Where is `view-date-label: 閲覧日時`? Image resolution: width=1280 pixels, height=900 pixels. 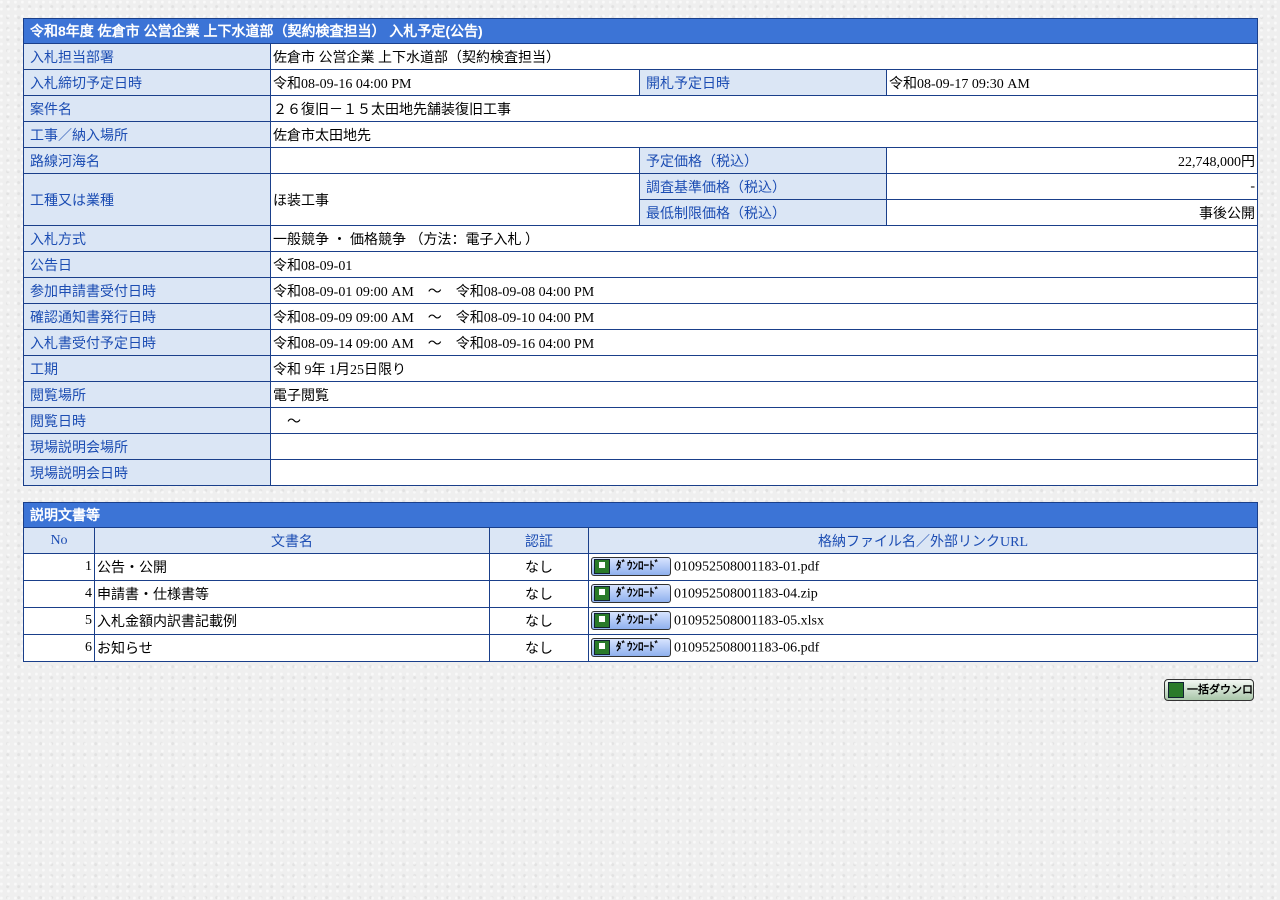 view-date-label: 閲覧日時 is located at coordinates (147, 420).